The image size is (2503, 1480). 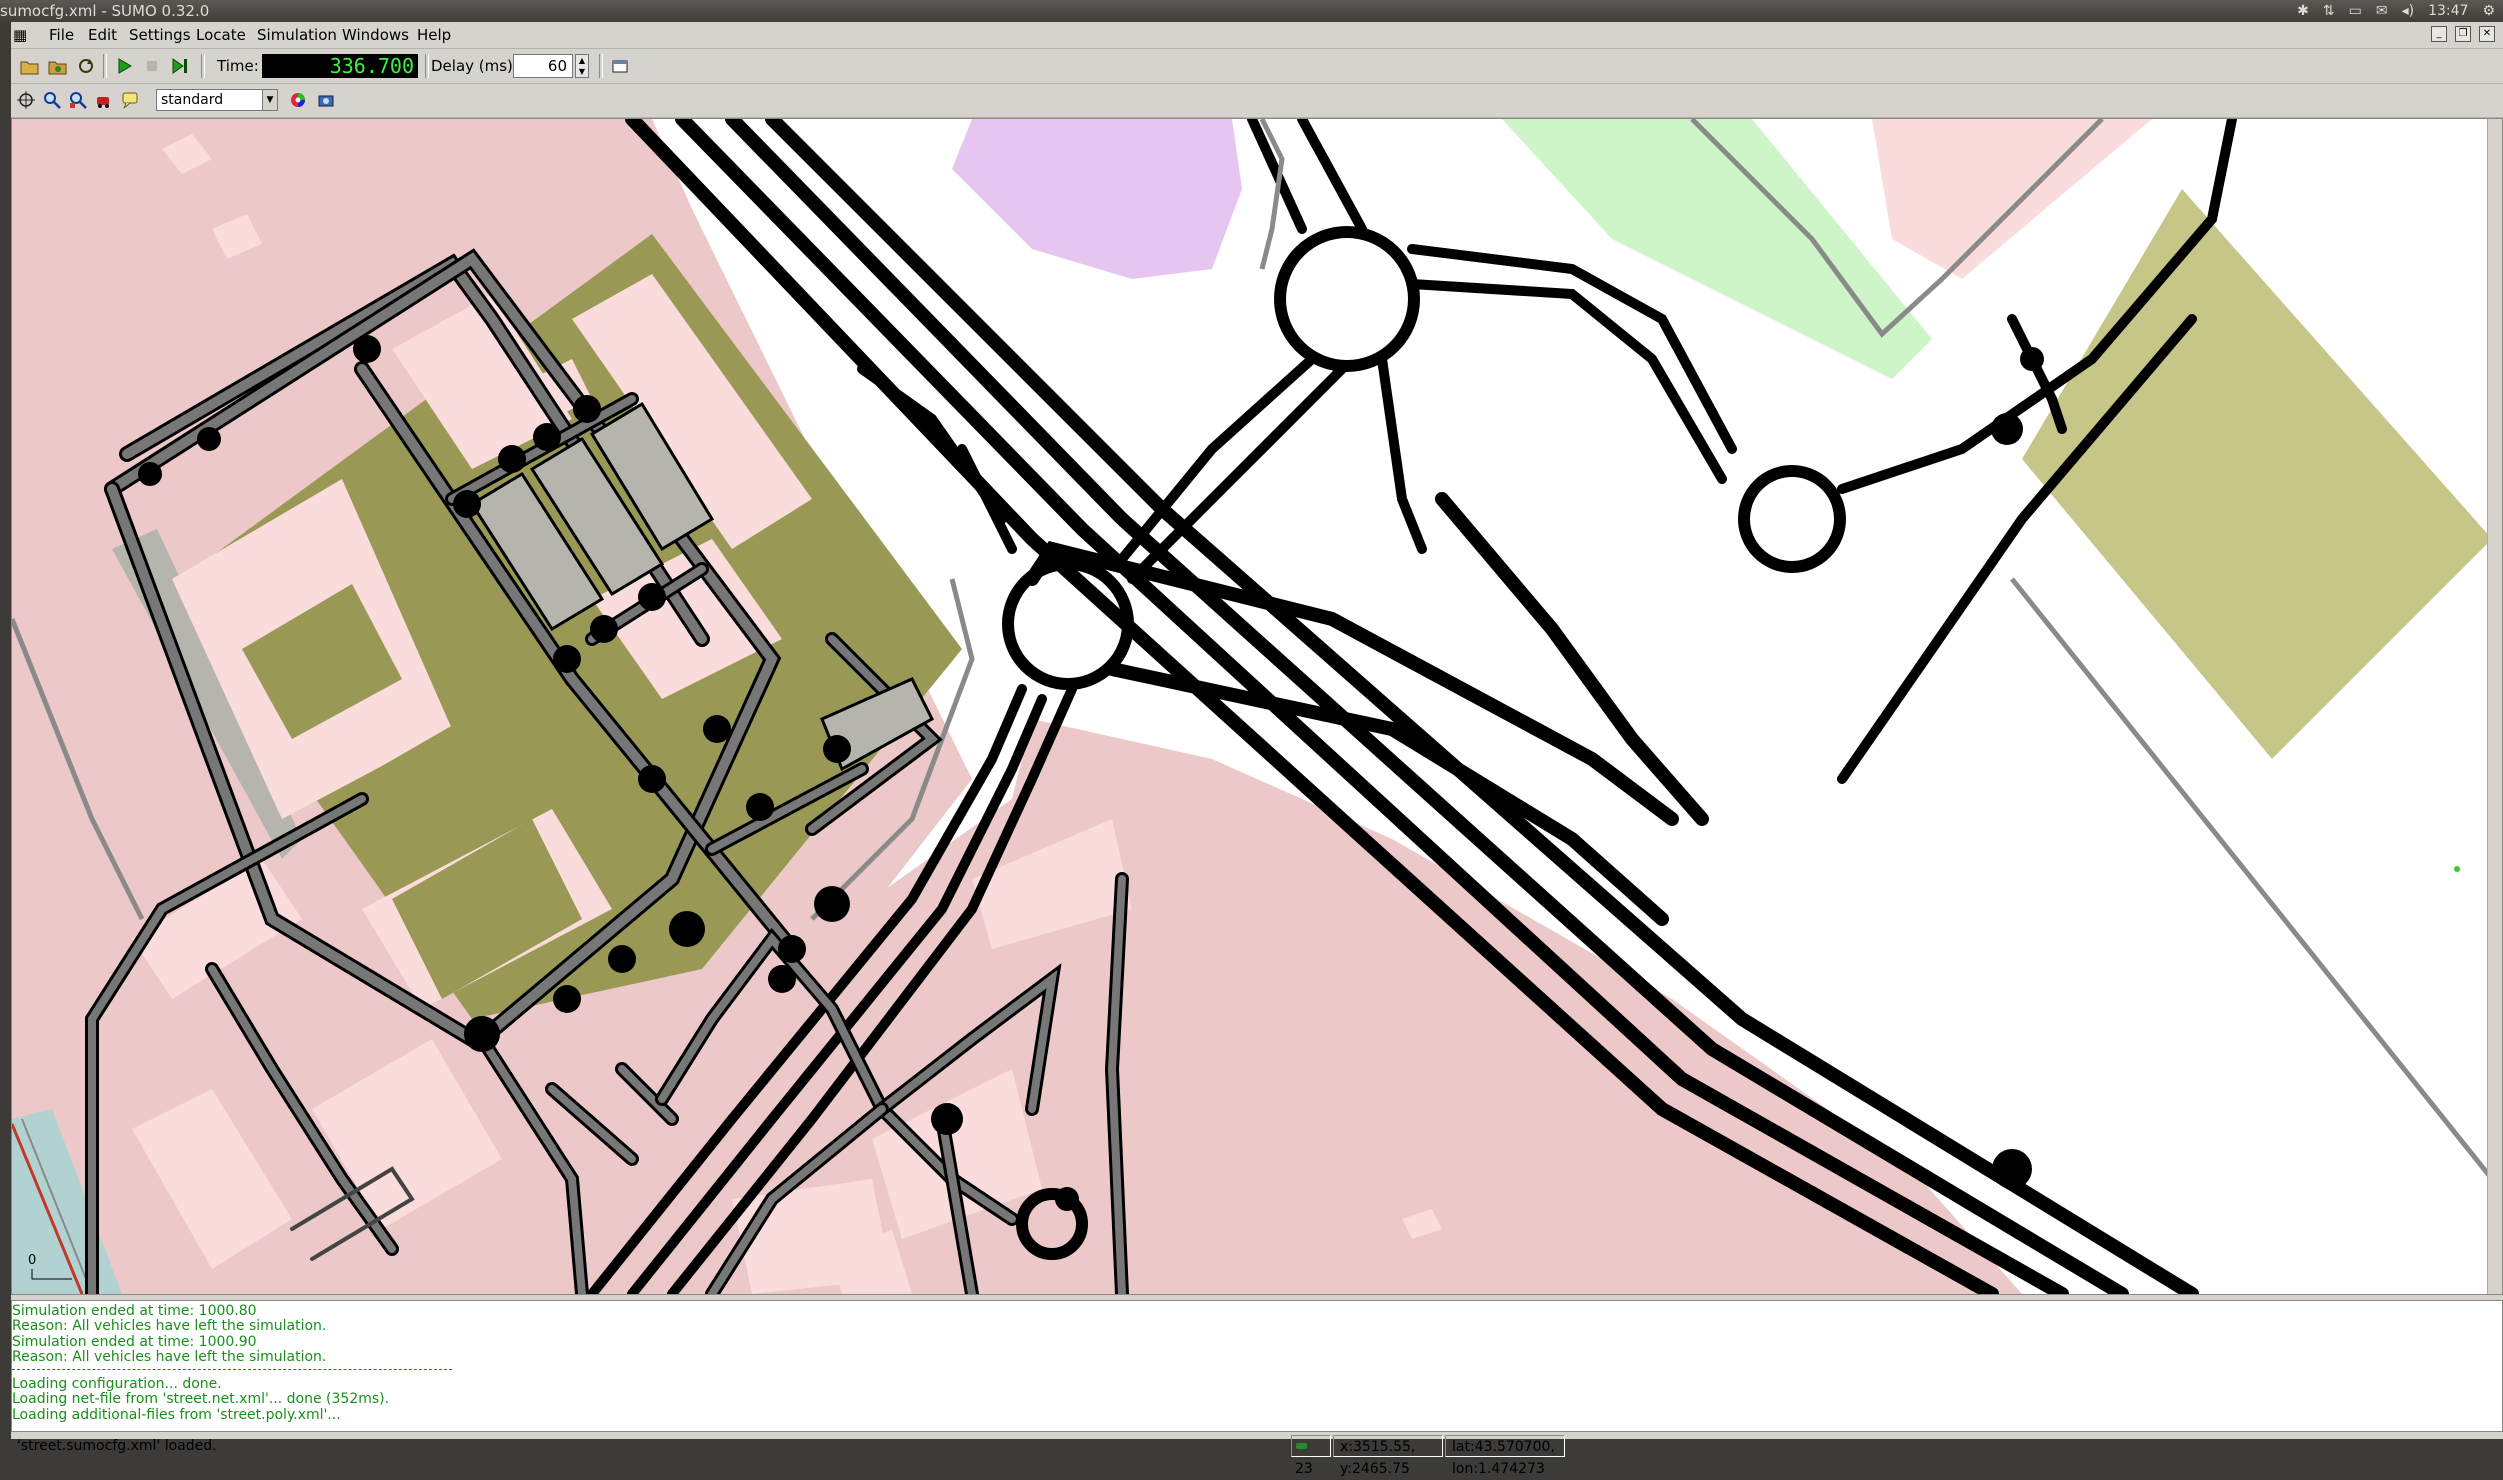 I want to click on minimize-icon: _, so click(x=2439, y=34).